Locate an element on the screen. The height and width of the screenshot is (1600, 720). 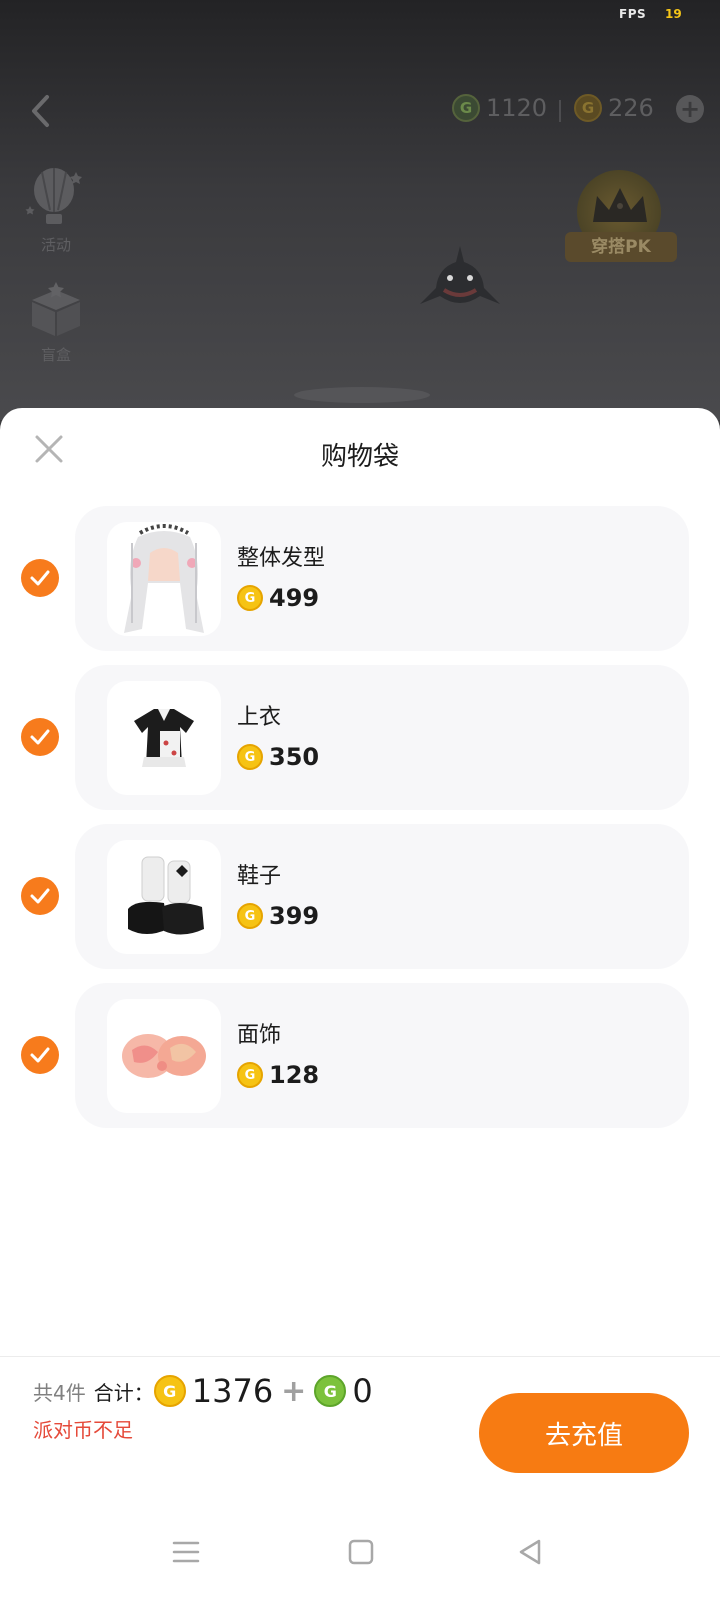
back-triangle-icon is located at coordinates (530, 1552).